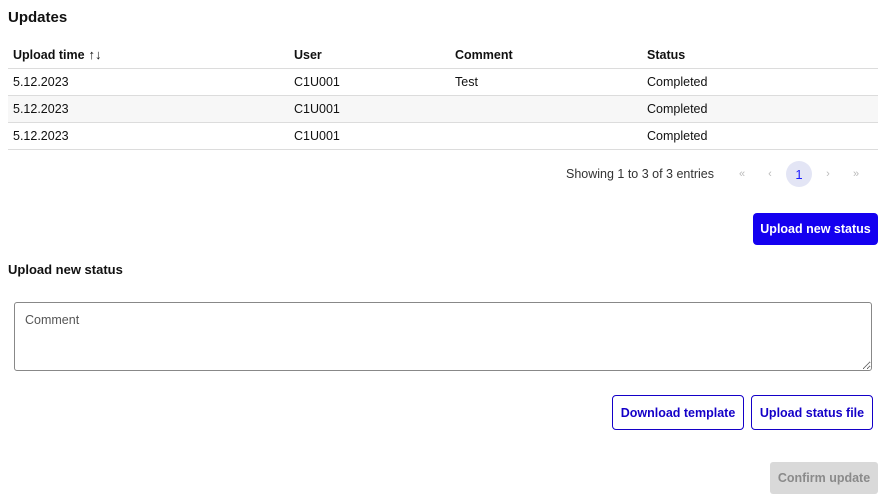  Describe the element at coordinates (799, 174) in the screenshot. I see `page-button-1: 1` at that location.